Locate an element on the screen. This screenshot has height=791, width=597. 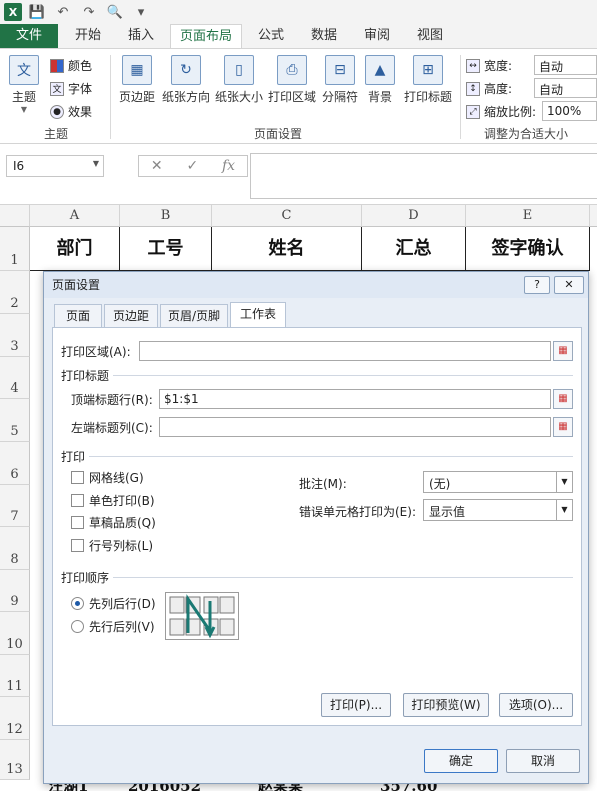
colors-button: 颜色 is located at coordinates (71, 65).